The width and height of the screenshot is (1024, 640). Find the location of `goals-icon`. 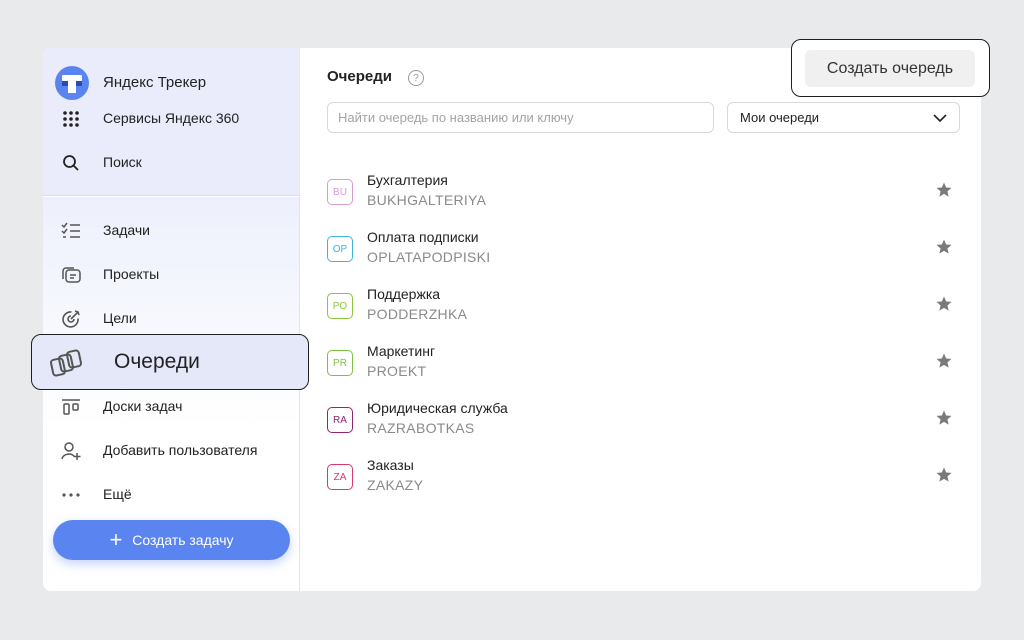

goals-icon is located at coordinates (71, 319).